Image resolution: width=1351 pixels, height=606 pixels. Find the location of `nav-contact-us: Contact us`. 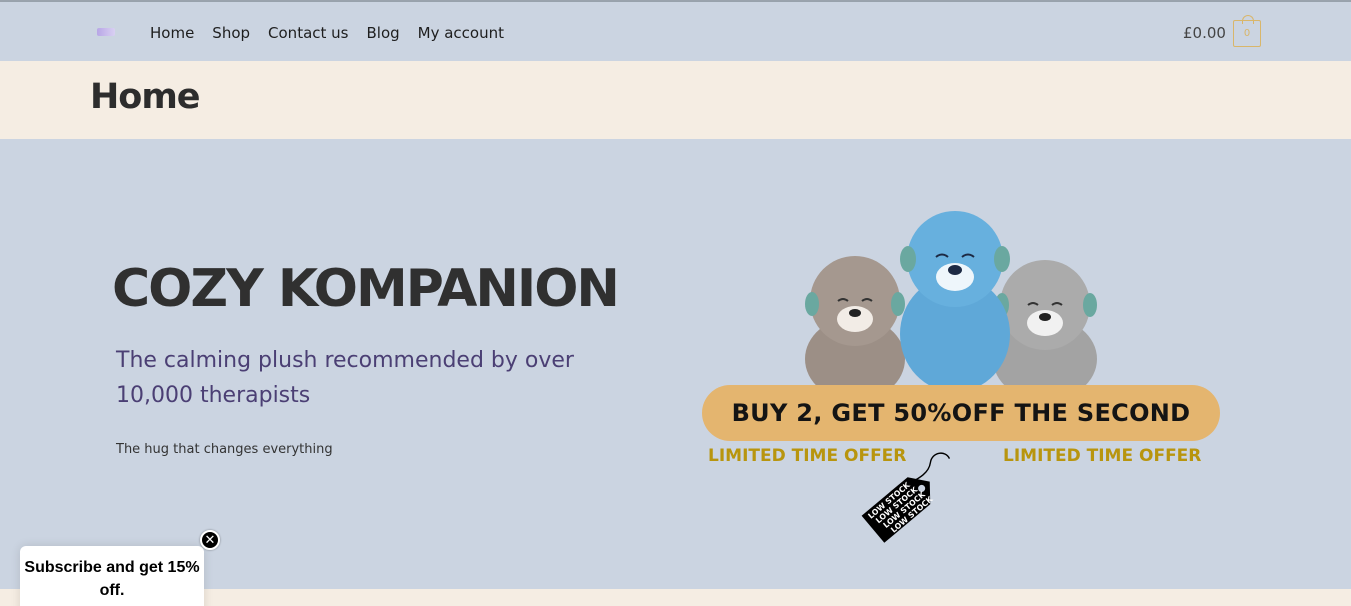

nav-contact-us: Contact us is located at coordinates (308, 33).